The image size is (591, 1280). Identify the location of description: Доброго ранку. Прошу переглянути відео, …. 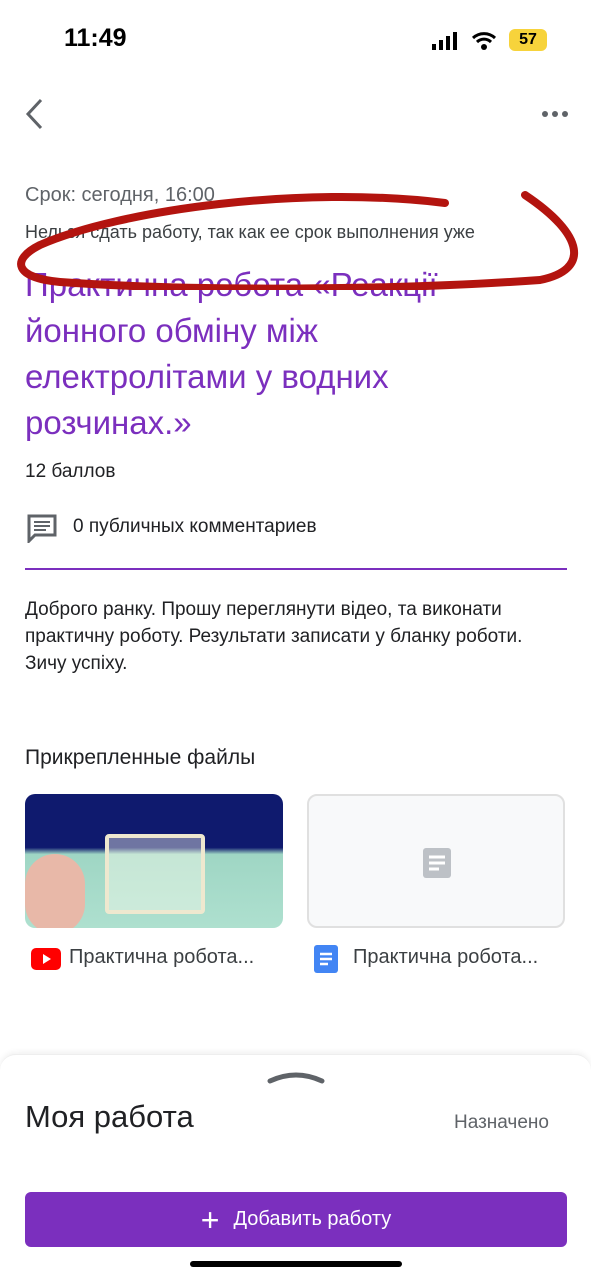
(274, 636).